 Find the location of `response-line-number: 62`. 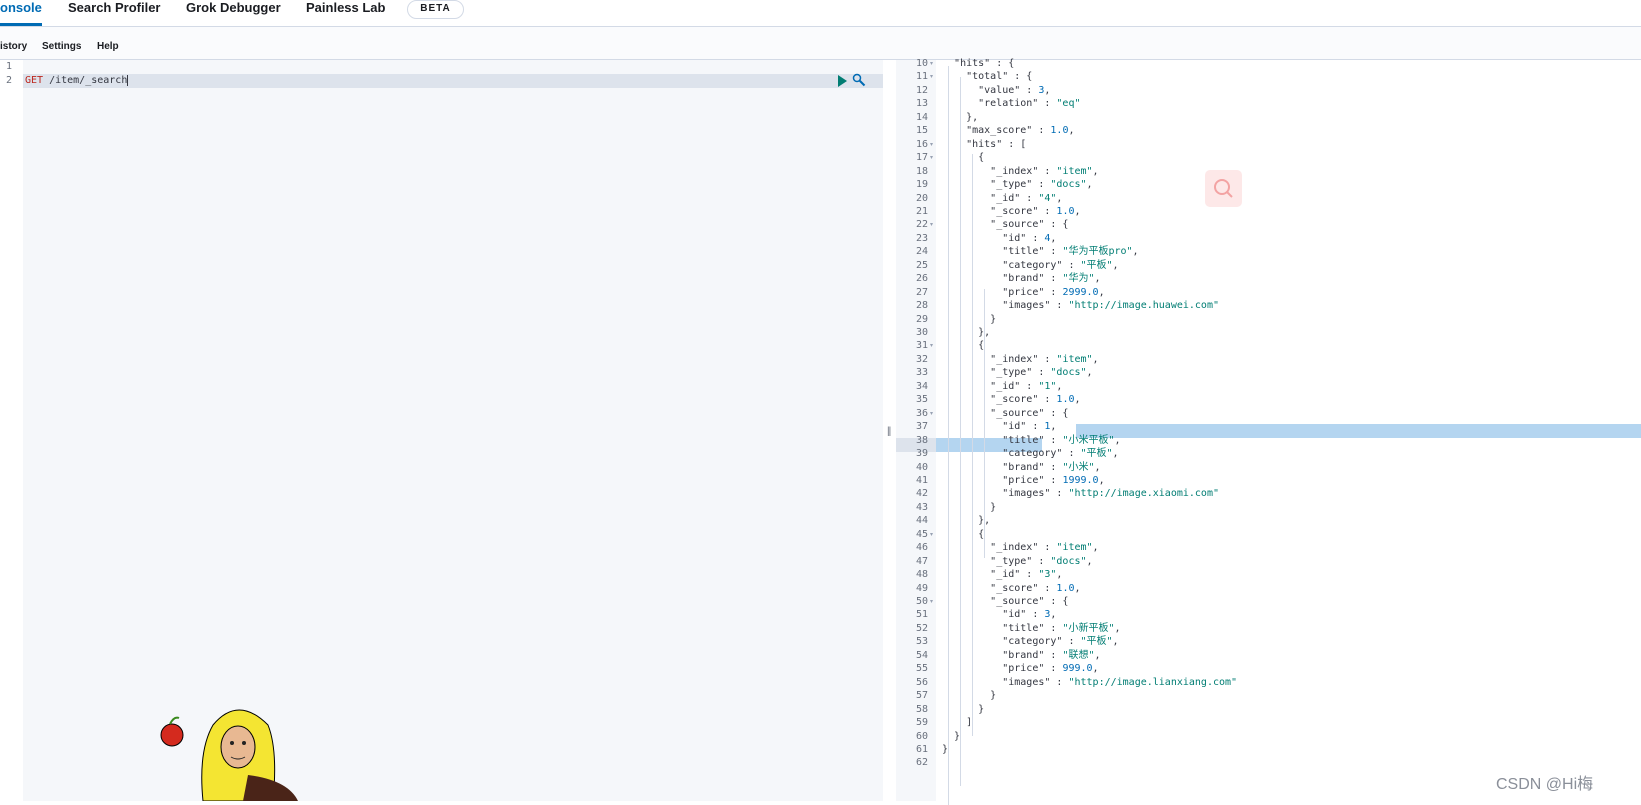

response-line-number: 62 is located at coordinates (921, 763).